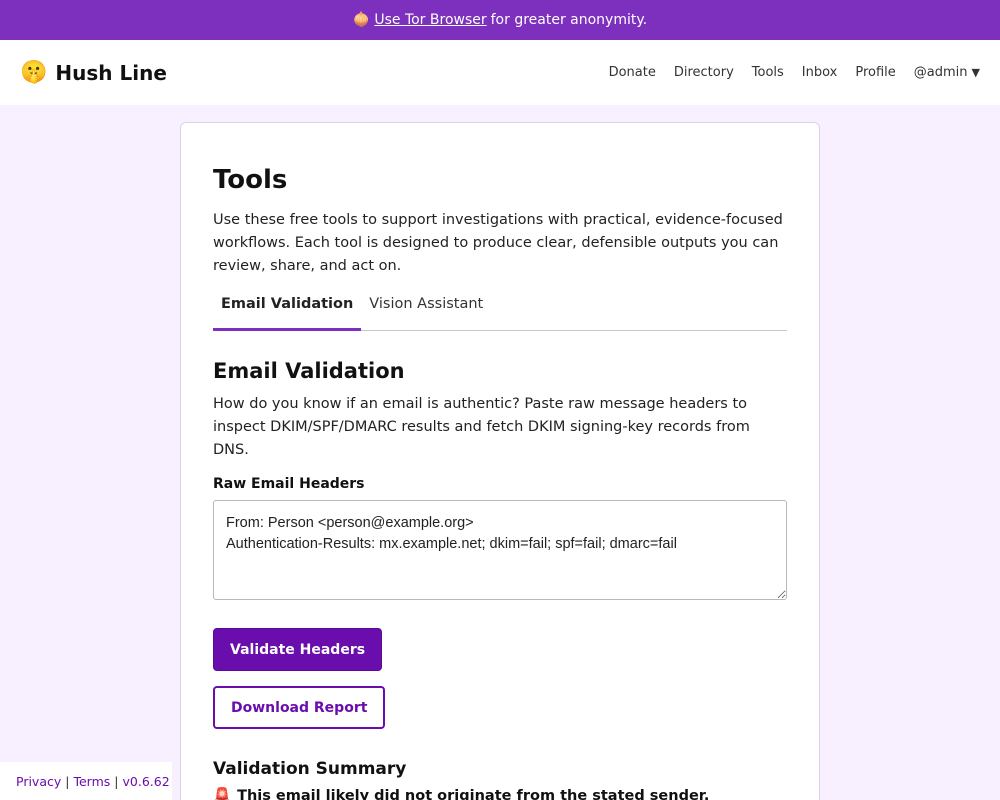 The image size is (1000, 800). I want to click on footer: Privacy | Terms | v0.6.62, so click(86, 781).